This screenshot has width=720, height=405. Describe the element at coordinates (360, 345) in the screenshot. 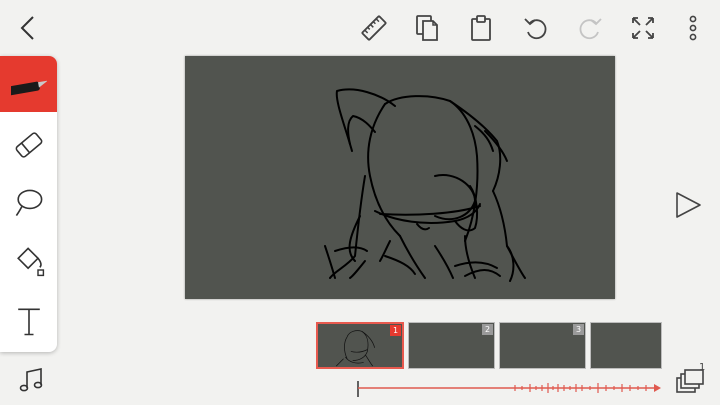

I see `frame-thumbnail-1: 1` at that location.